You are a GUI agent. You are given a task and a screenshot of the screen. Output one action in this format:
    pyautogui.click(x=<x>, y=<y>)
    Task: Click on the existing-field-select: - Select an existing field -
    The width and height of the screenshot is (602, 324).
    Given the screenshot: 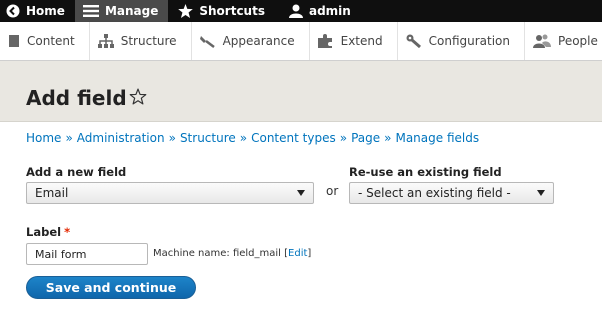 What is the action you would take?
    pyautogui.click(x=451, y=193)
    